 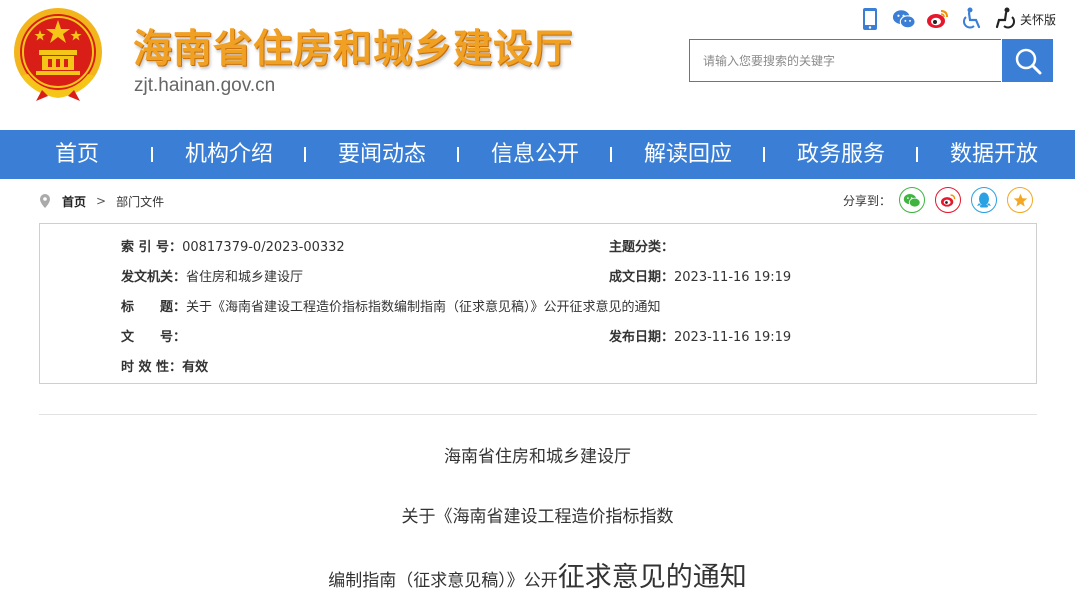 What do you see at coordinates (58, 54) in the screenshot?
I see `national-emblem-icon` at bounding box center [58, 54].